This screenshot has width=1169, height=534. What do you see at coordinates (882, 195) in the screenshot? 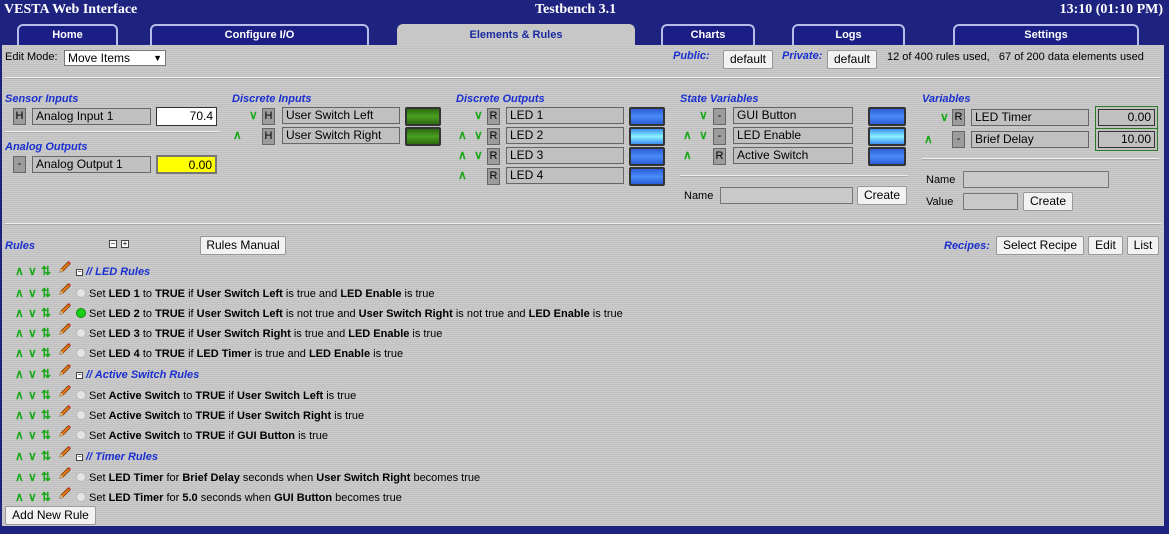
I see `state-create-button: Create` at bounding box center [882, 195].